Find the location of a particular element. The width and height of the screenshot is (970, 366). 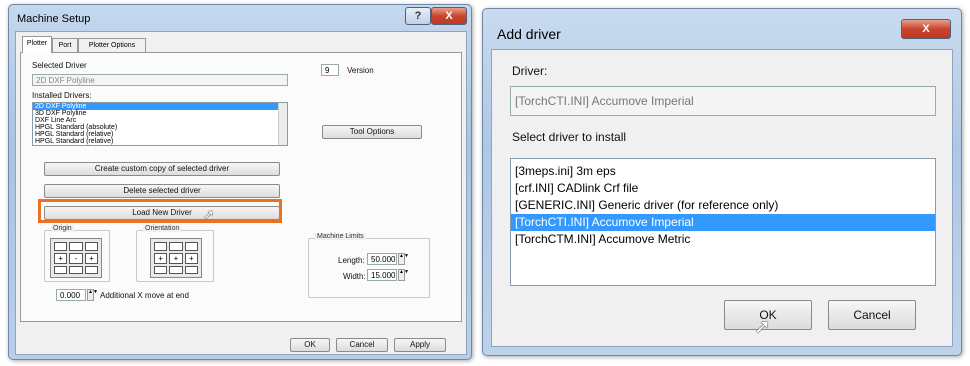

width-label: Width: is located at coordinates (354, 276).